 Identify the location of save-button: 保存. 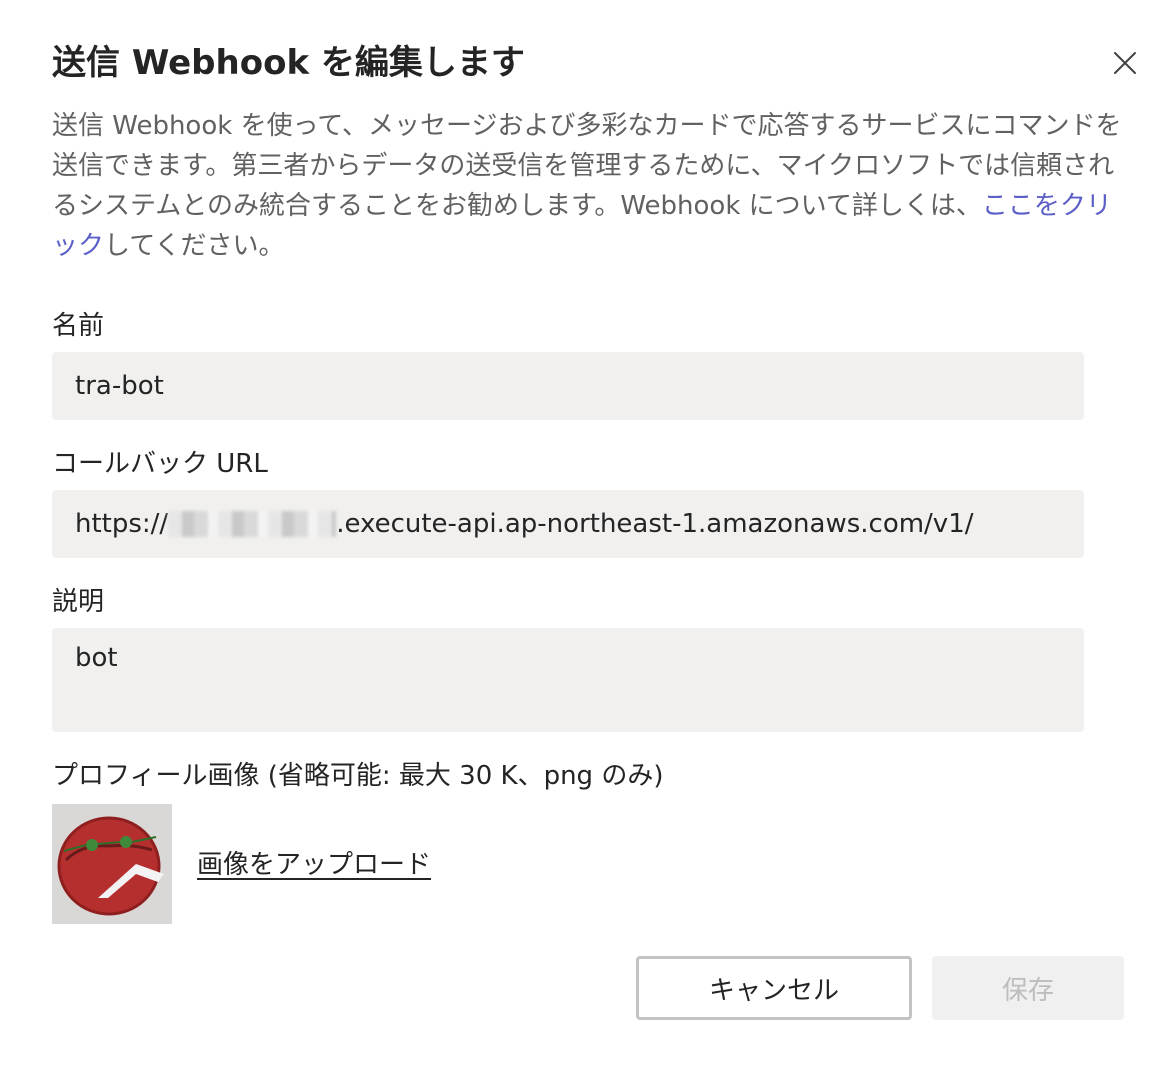
(1028, 988).